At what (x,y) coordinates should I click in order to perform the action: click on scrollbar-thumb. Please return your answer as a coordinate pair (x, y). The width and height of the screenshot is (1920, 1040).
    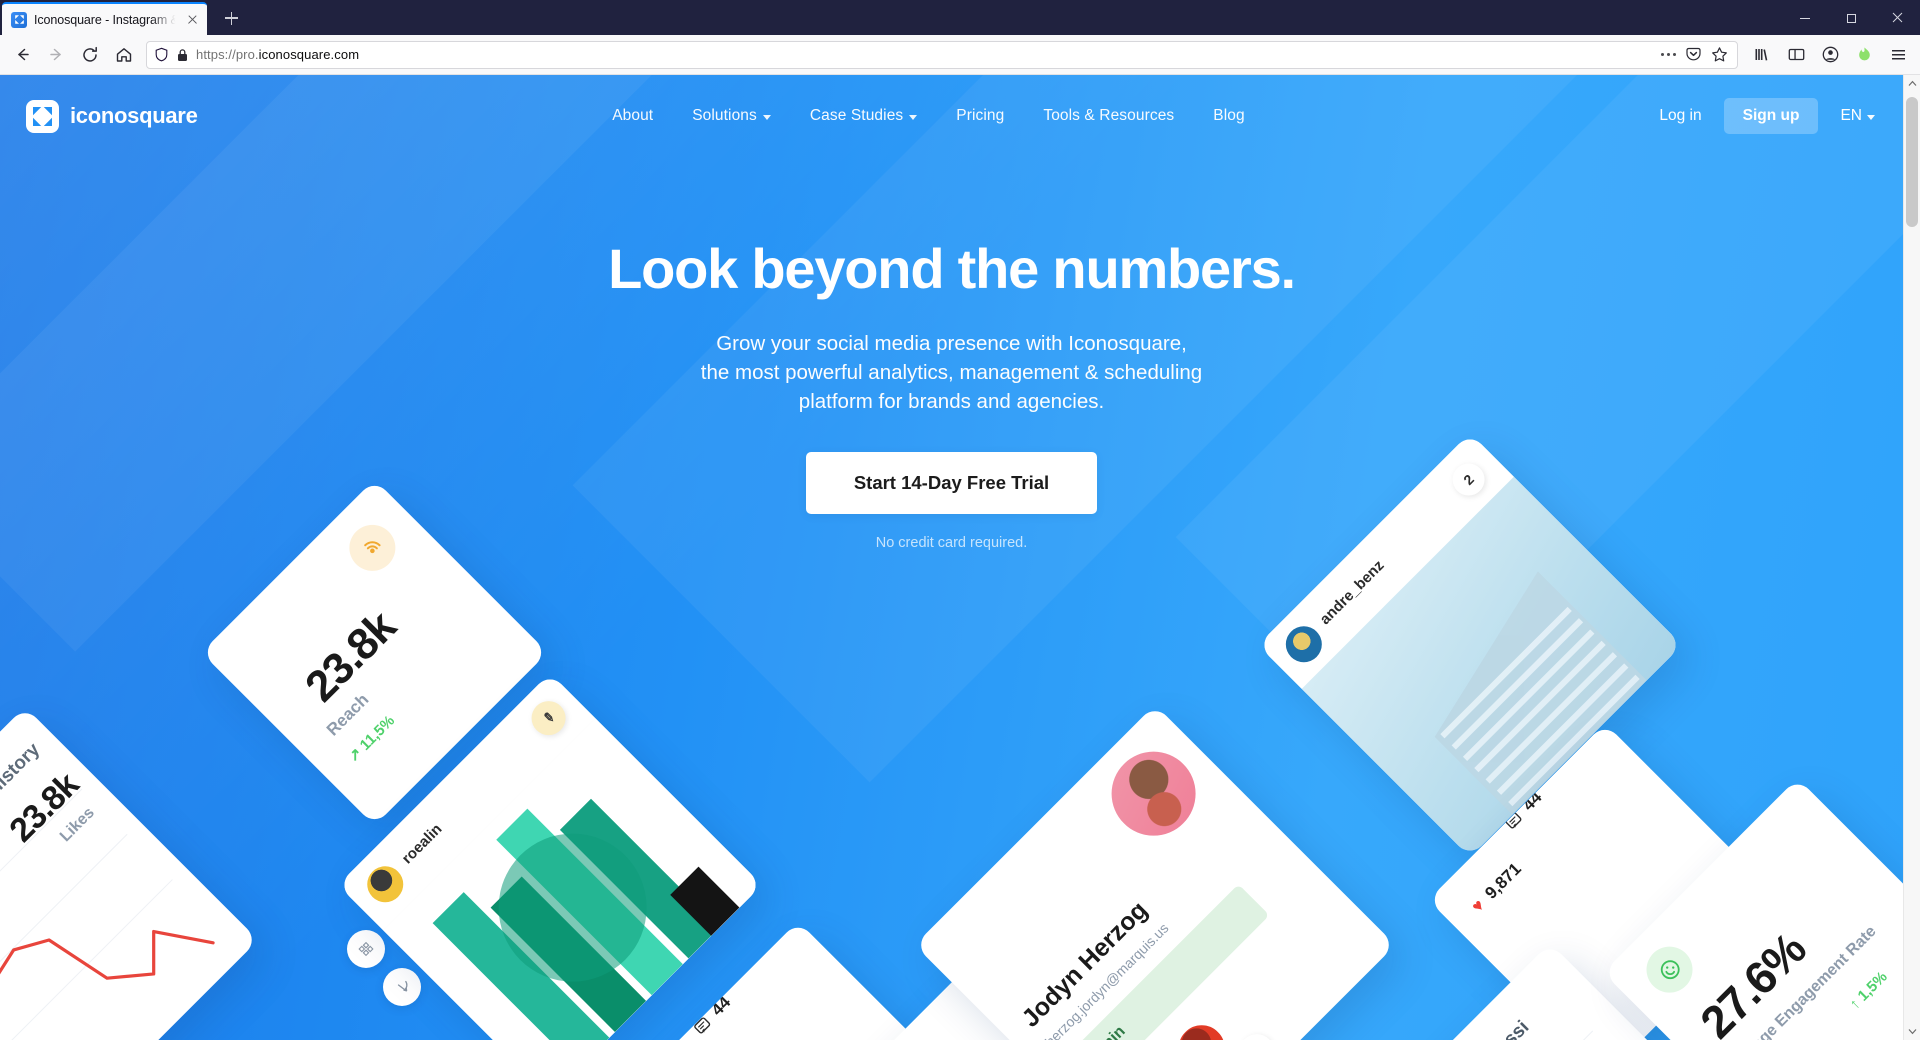
    Looking at the image, I should click on (1912, 162).